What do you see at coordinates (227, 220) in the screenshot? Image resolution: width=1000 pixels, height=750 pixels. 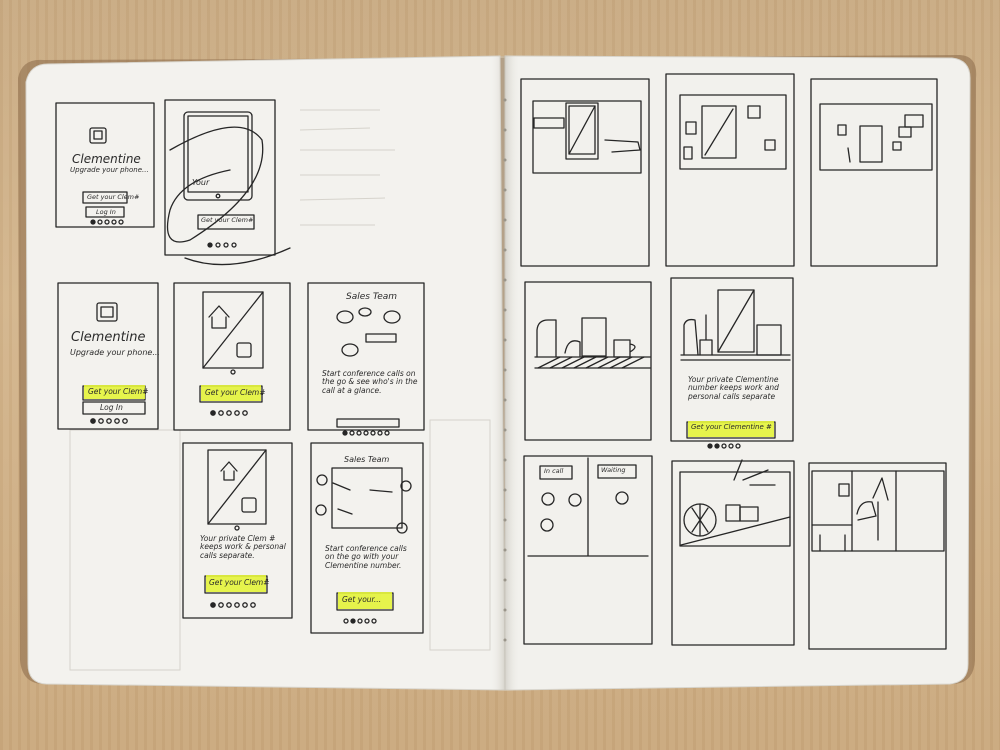 I see `frame2-cta: Get your Clem#` at bounding box center [227, 220].